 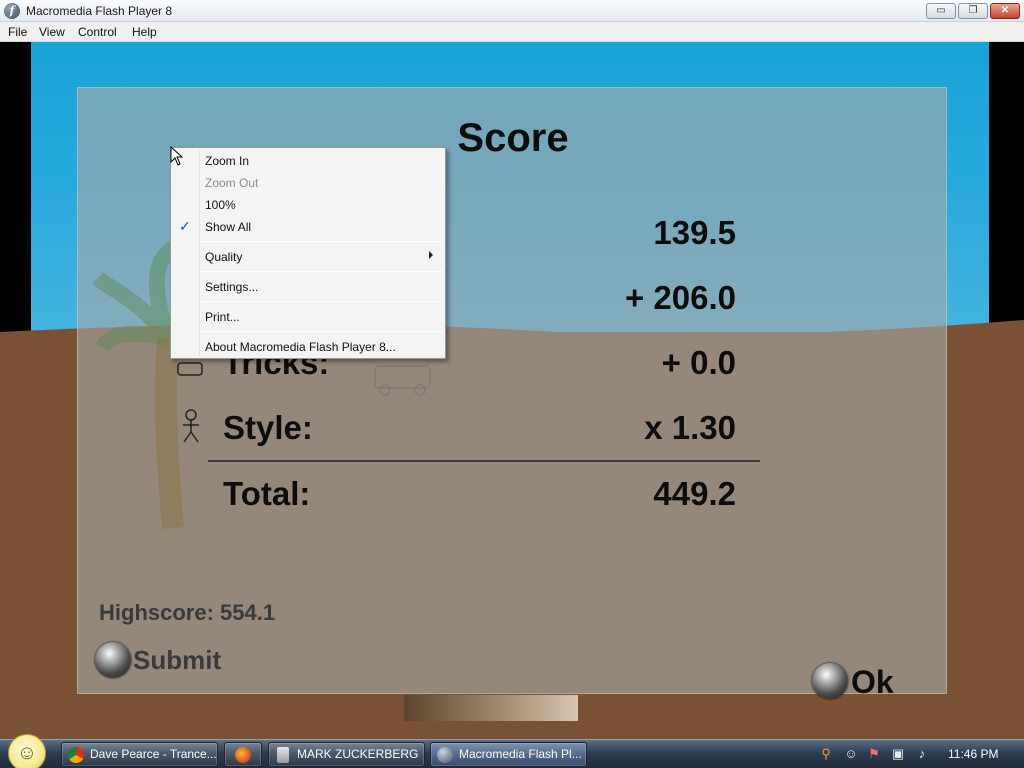 What do you see at coordinates (76, 755) in the screenshot?
I see `chrome-icon` at bounding box center [76, 755].